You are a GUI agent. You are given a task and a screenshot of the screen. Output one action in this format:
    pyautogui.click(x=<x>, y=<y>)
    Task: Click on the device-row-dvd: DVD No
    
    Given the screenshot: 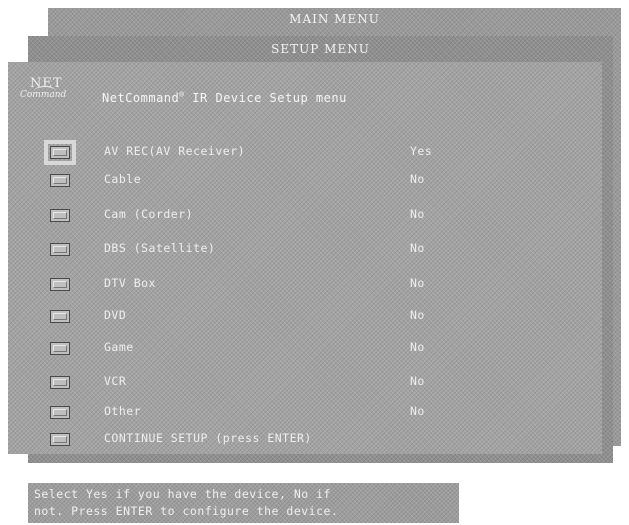 What is the action you would take?
    pyautogui.click(x=305, y=317)
    